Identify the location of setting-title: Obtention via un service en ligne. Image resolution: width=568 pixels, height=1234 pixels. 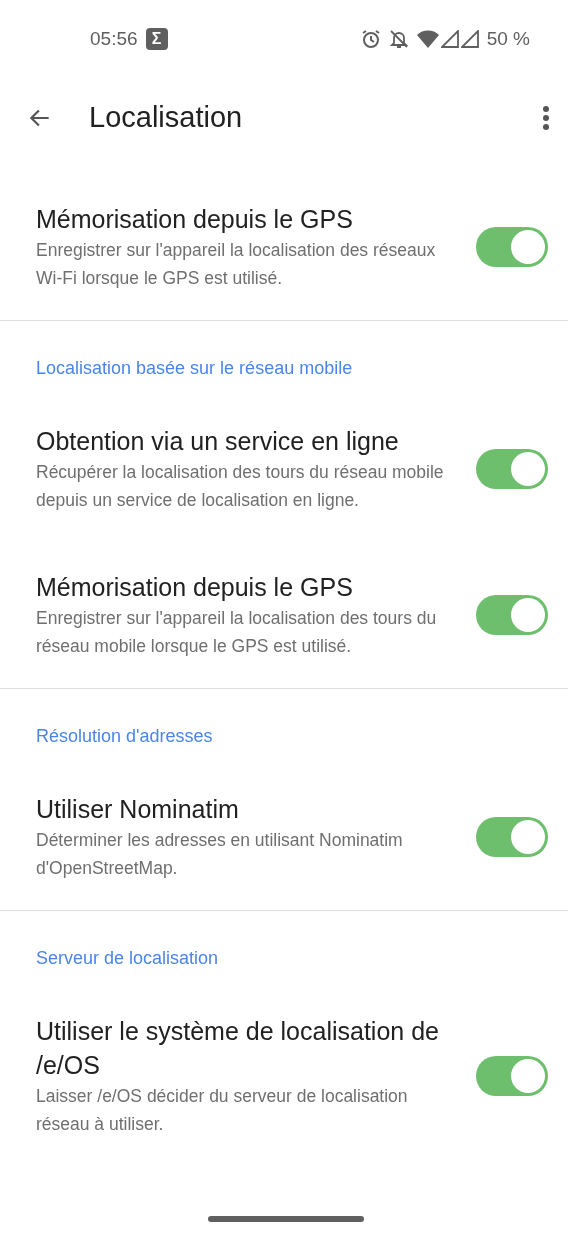
(218, 441).